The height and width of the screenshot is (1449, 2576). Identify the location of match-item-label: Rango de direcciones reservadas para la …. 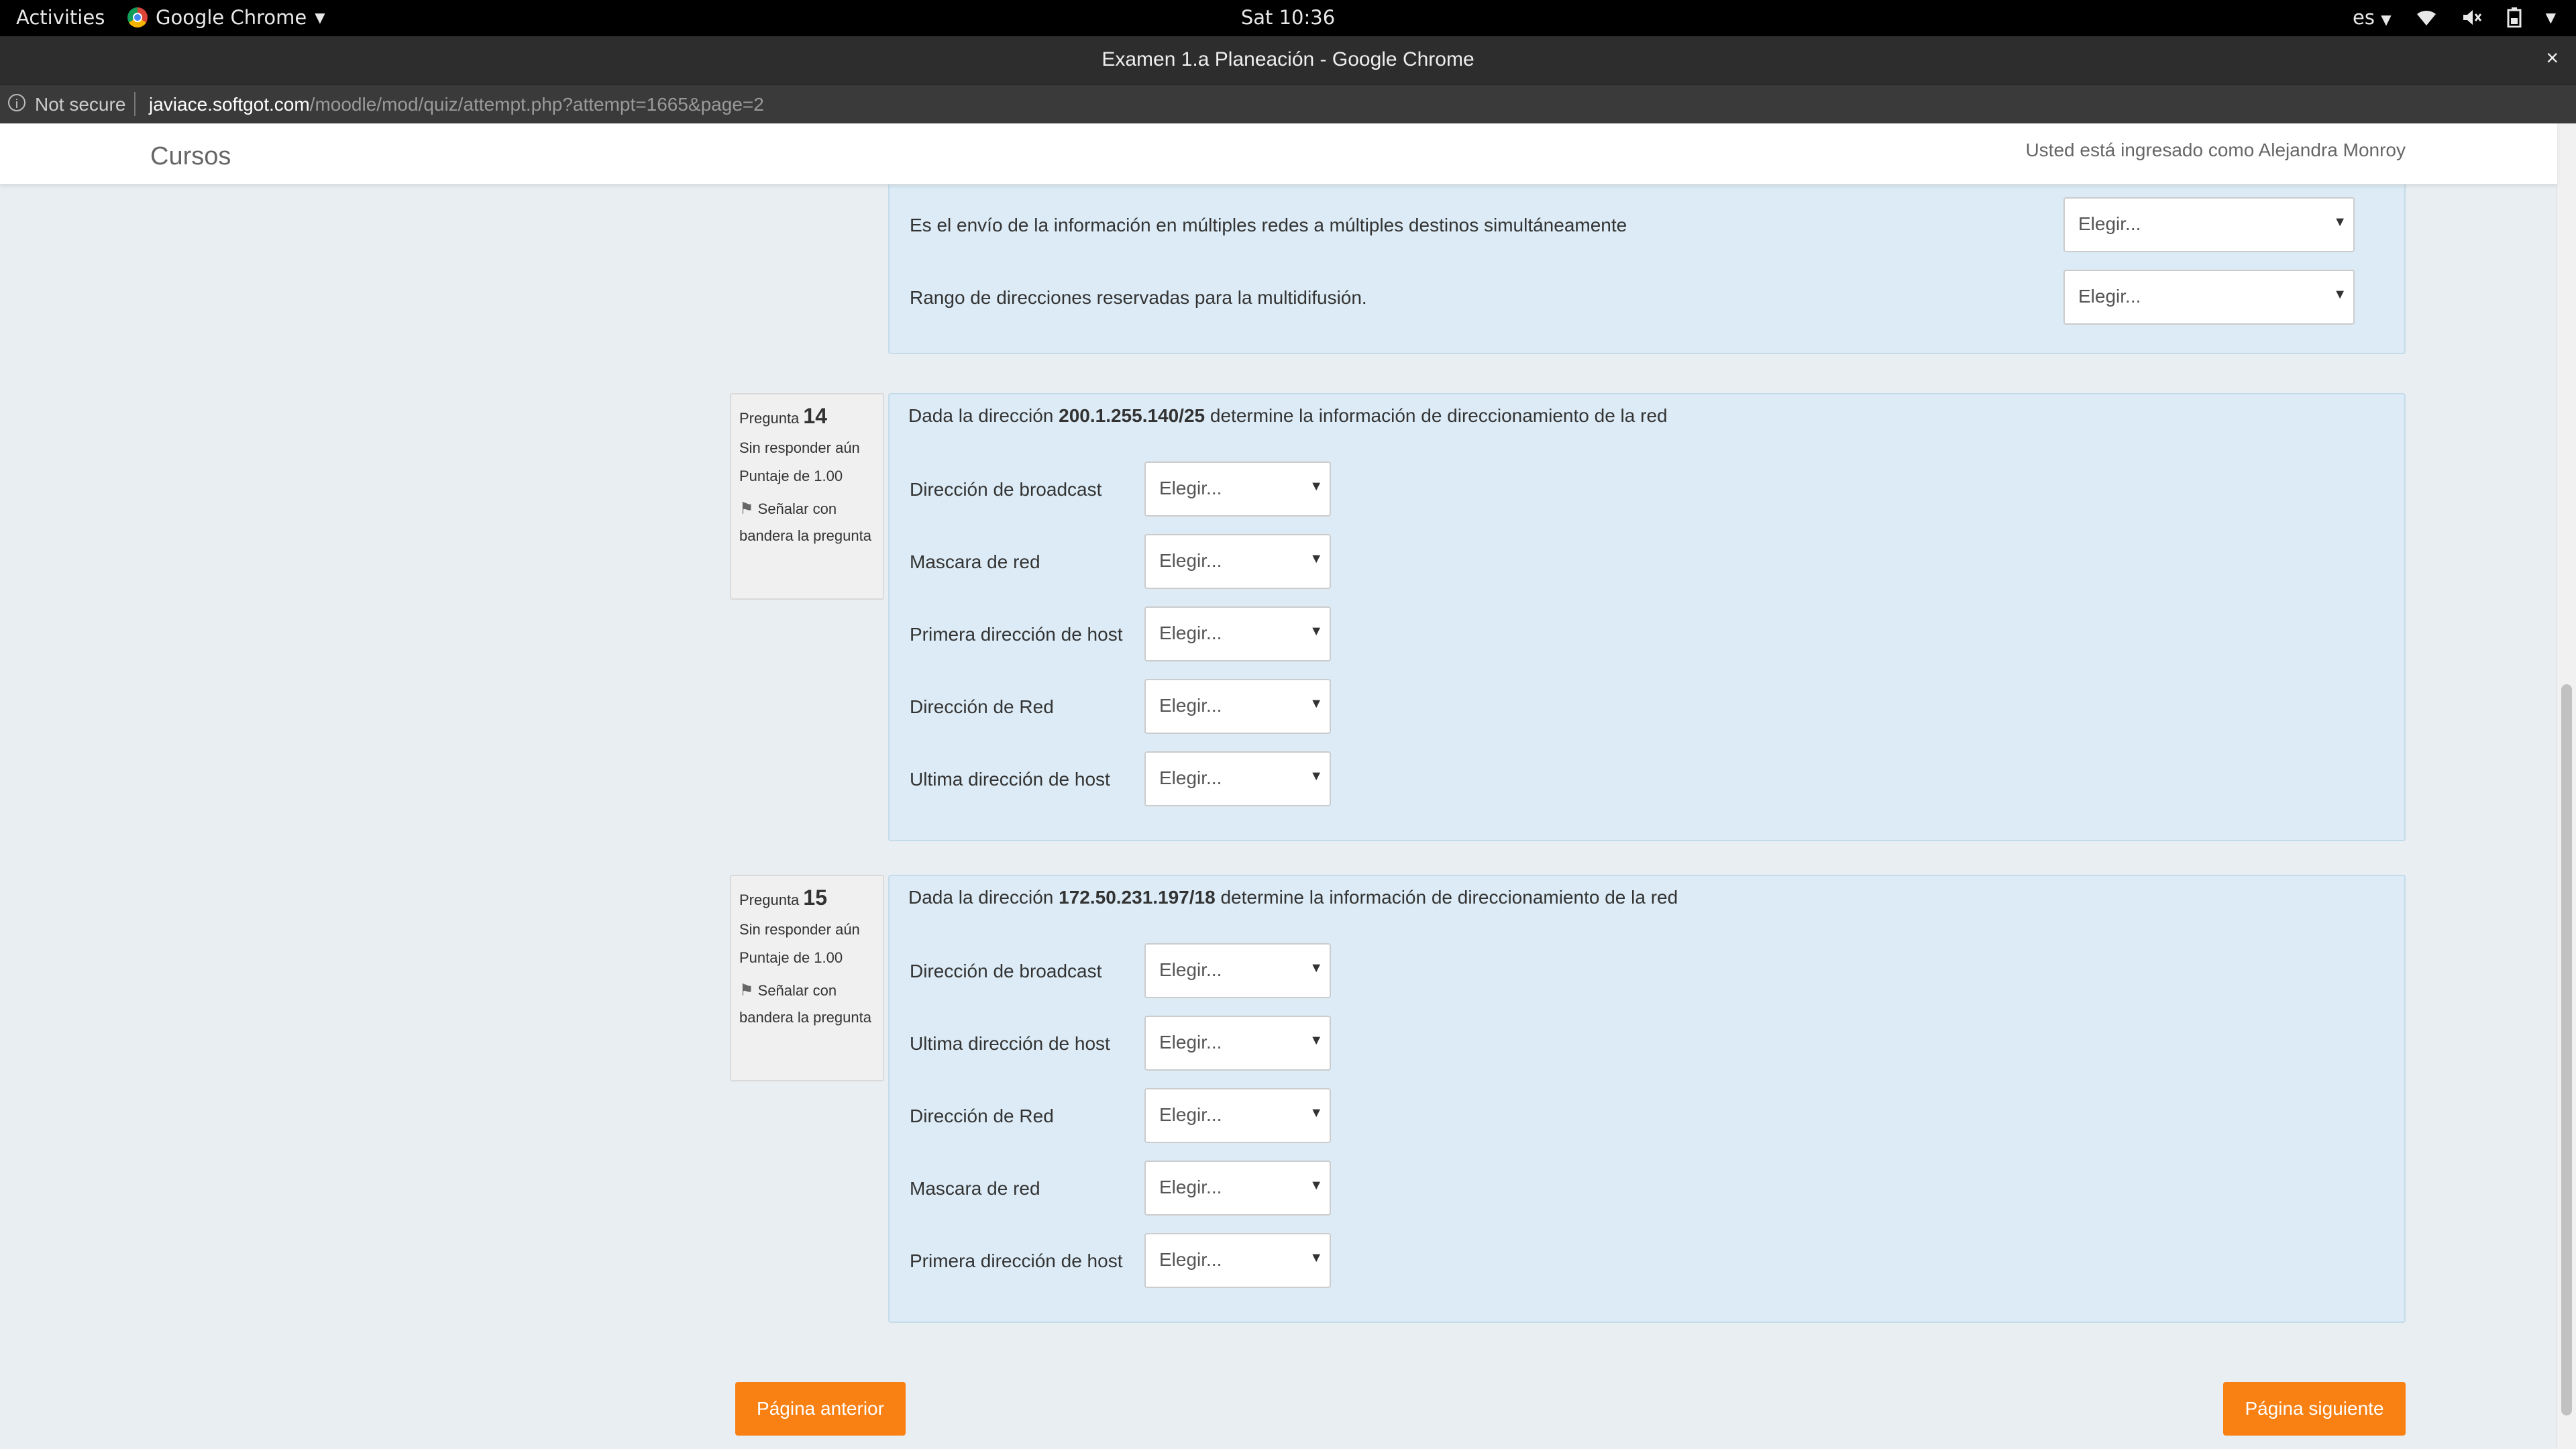
(1138, 297).